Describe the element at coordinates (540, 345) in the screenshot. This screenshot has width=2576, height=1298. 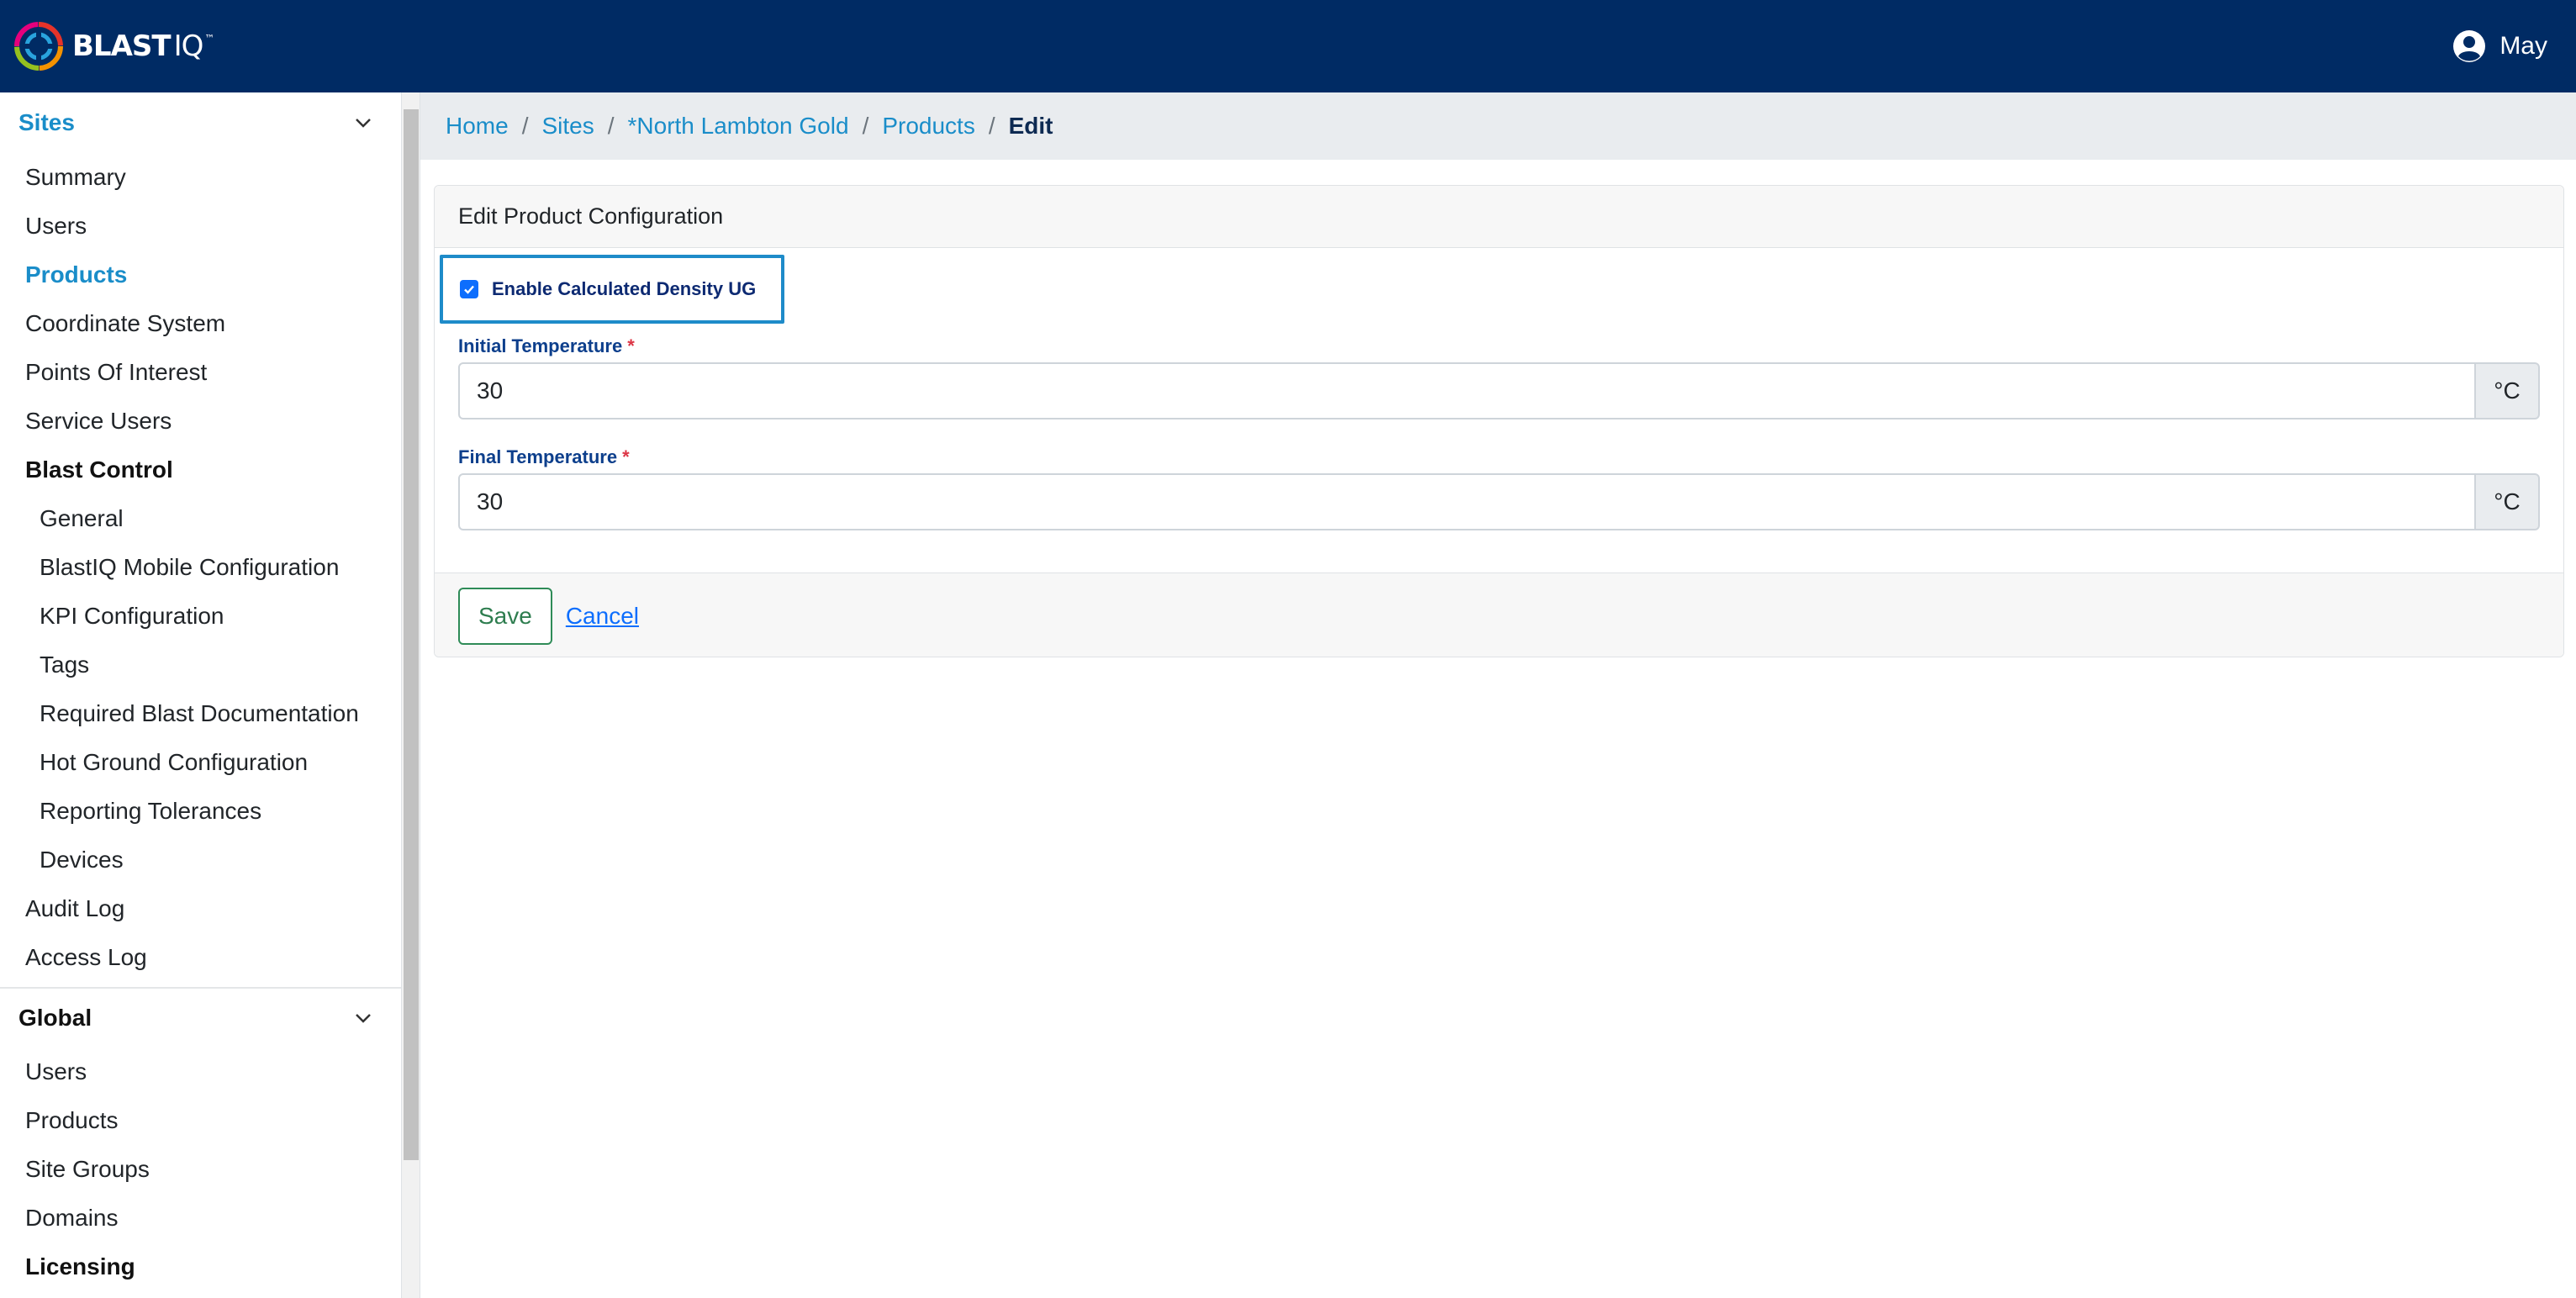
I see `initial-temperature-label-text: Initial Temperature` at that location.